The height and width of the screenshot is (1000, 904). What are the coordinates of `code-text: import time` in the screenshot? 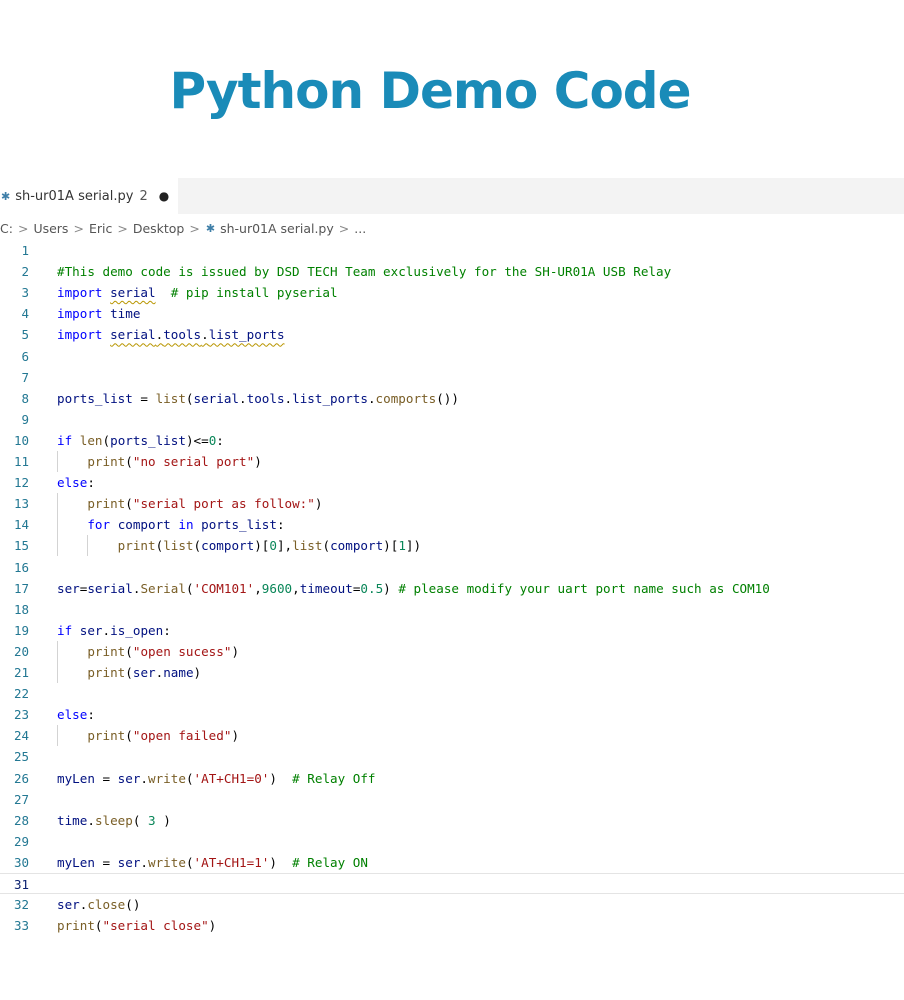 It's located at (99, 314).